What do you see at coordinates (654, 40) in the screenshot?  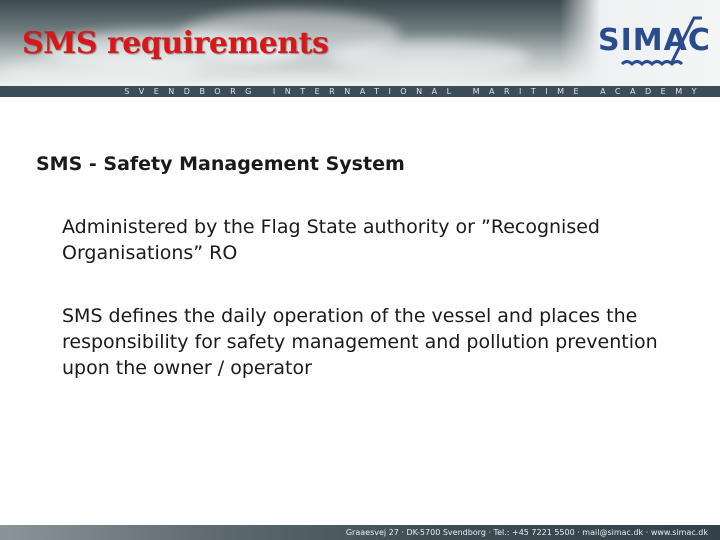 I see `logo-text: SIMAC` at bounding box center [654, 40].